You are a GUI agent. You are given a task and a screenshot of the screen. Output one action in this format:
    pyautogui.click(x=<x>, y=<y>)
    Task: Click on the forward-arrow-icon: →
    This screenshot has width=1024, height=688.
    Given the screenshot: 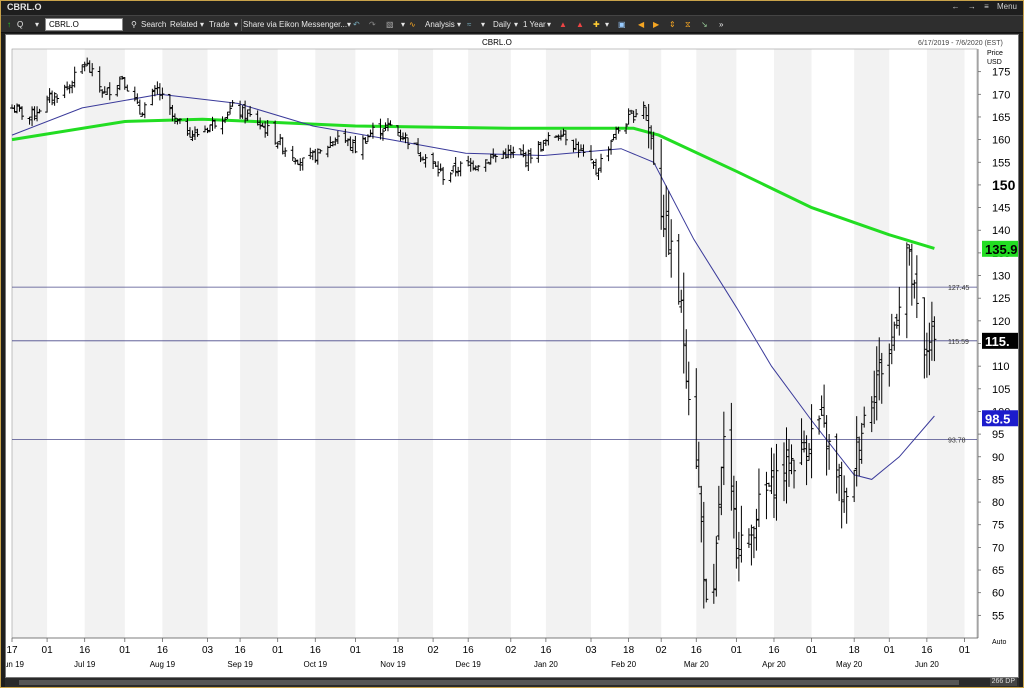 What is the action you would take?
    pyautogui.click(x=972, y=6)
    